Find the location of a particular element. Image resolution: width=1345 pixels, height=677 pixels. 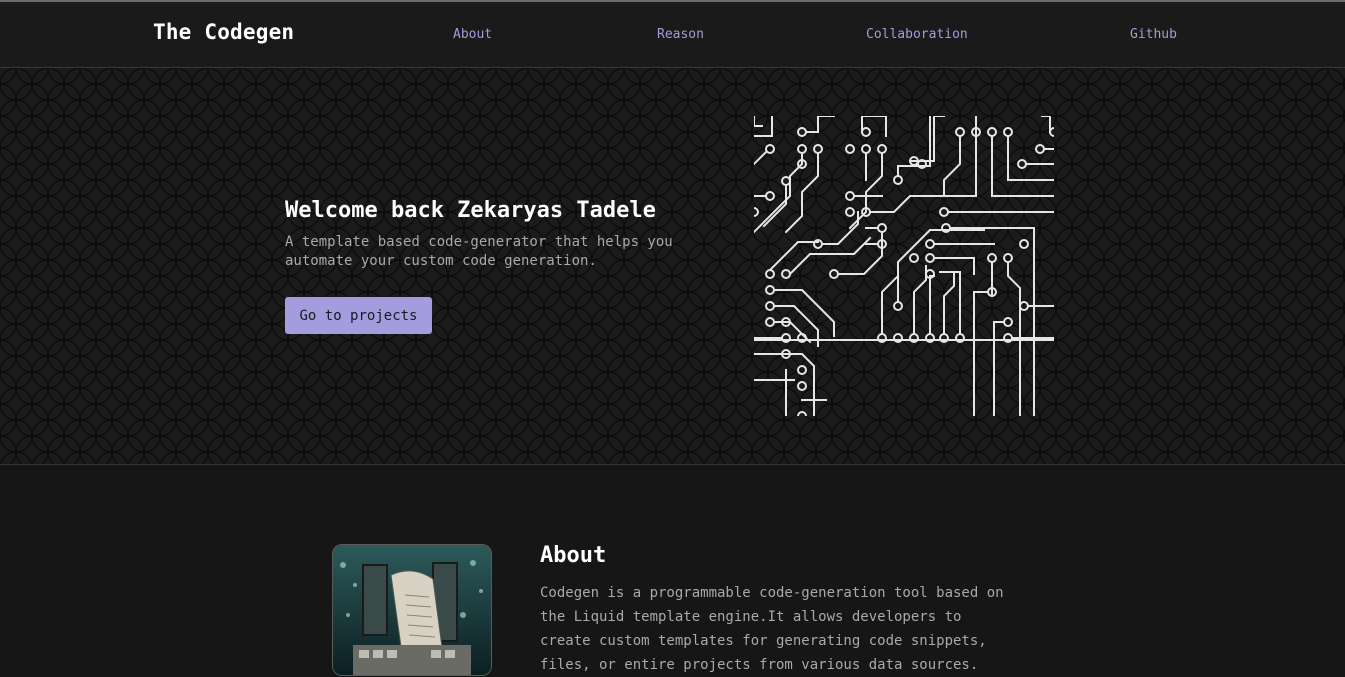

about-title: About is located at coordinates (573, 555).